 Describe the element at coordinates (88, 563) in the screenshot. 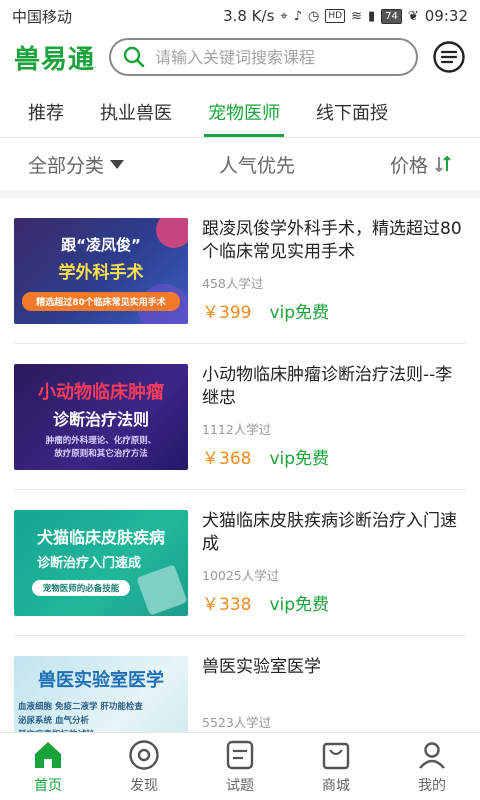

I see `thumb-text: 诊断治疗入门速成` at that location.